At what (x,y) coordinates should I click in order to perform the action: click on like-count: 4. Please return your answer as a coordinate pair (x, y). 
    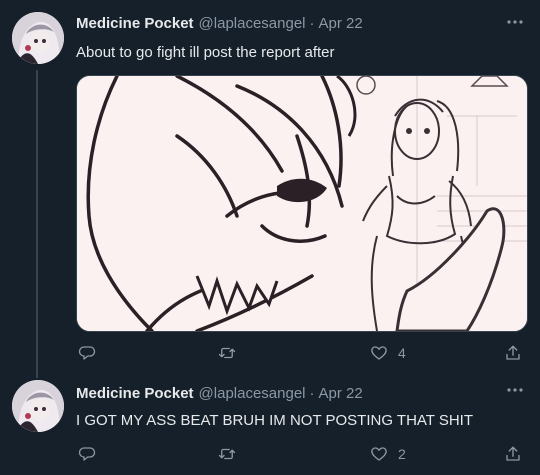
    Looking at the image, I should click on (402, 353).